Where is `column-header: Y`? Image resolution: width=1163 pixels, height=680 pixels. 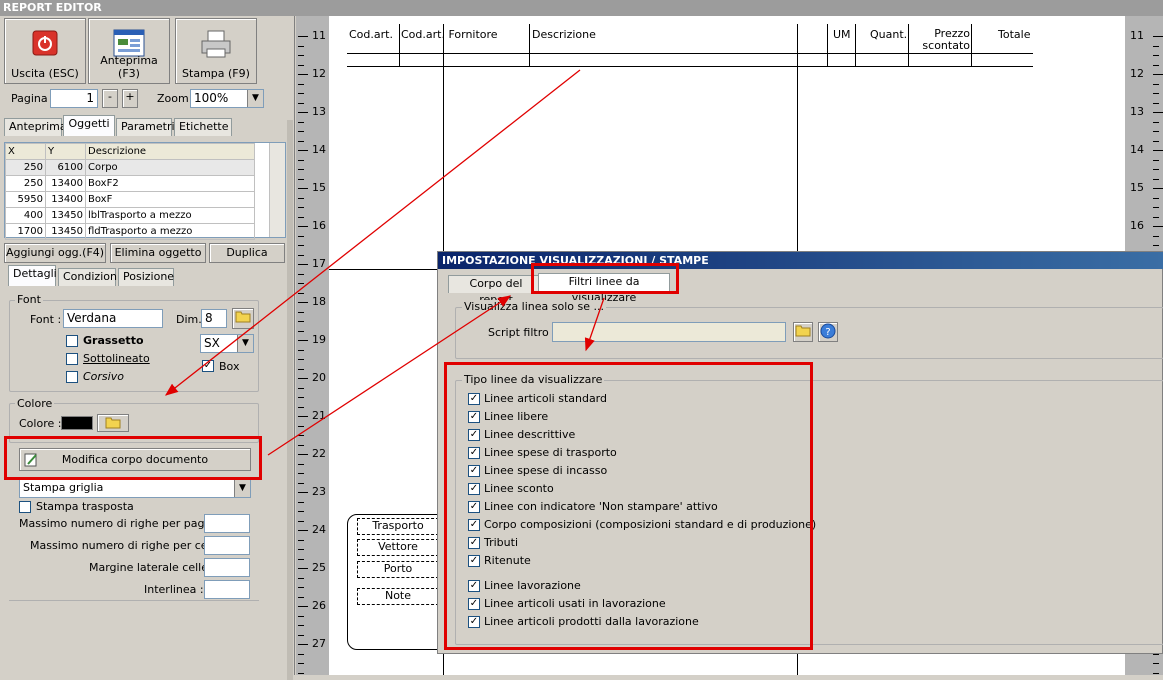
column-header: Y is located at coordinates (65, 151).